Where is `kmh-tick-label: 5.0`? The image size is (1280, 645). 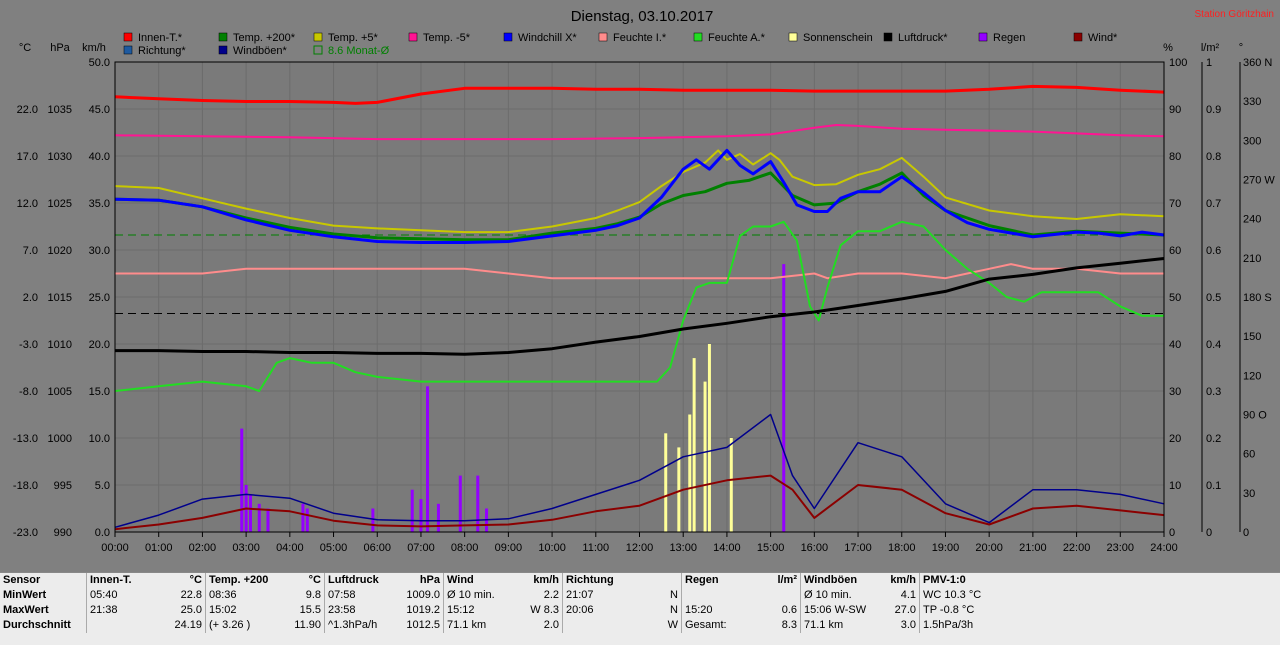
kmh-tick-label: 5.0 is located at coordinates (102, 486).